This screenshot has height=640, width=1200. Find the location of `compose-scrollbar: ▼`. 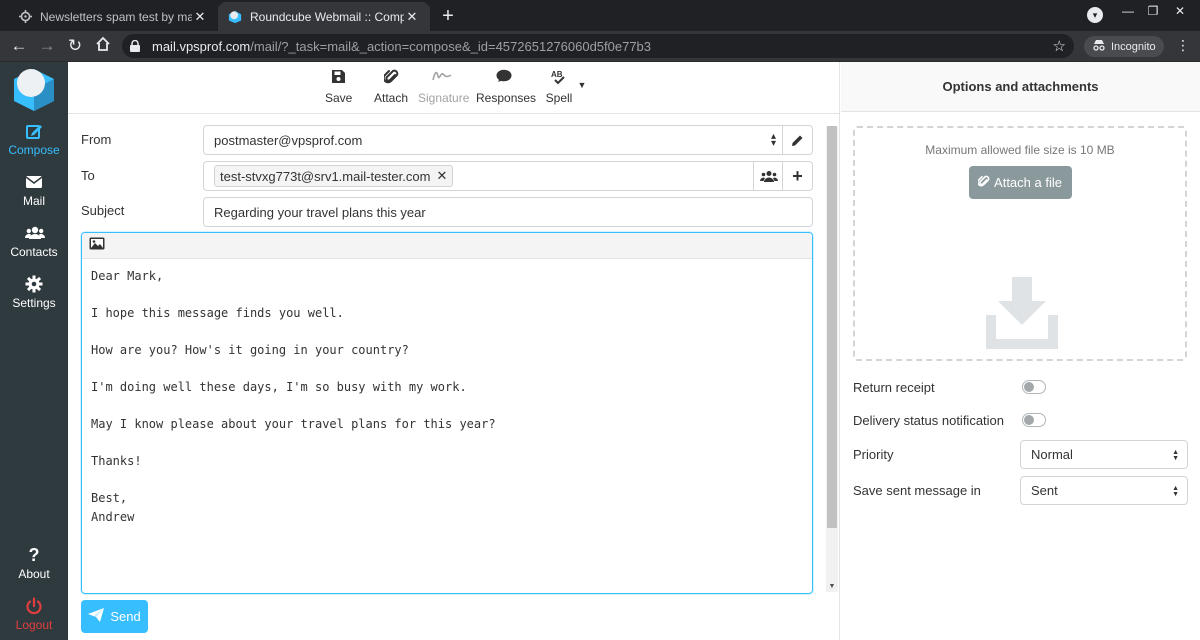

compose-scrollbar: ▼ is located at coordinates (832, 359).